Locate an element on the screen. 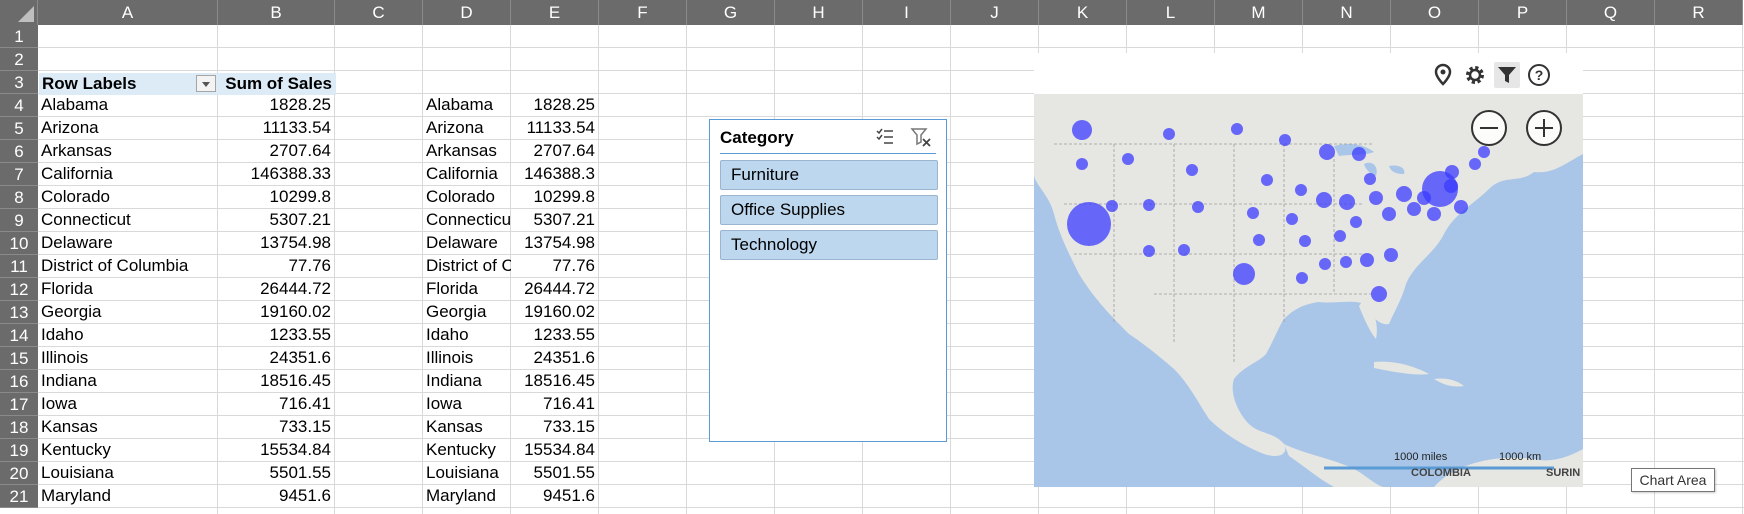  slicer-item-technology: Technology is located at coordinates (829, 245).